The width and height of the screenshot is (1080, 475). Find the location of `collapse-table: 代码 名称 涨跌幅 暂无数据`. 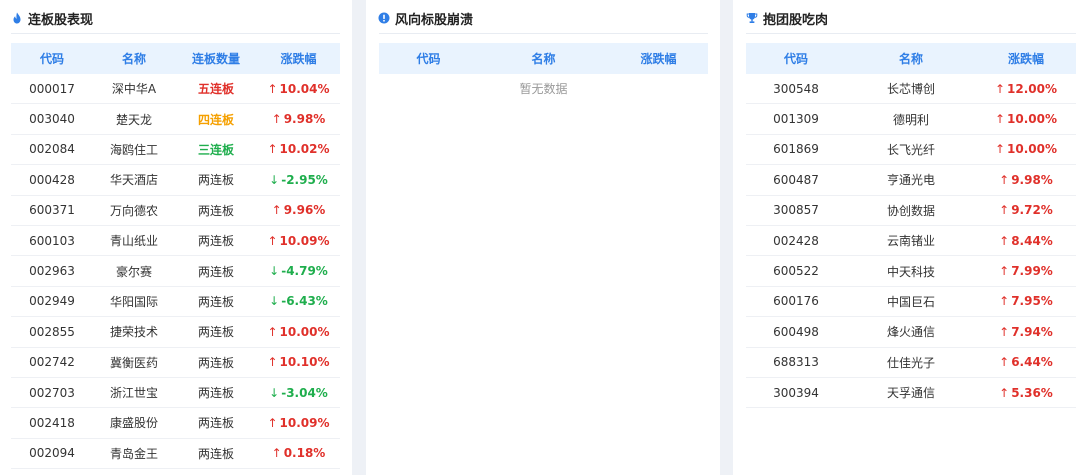

collapse-table: 代码 名称 涨跌幅 暂无数据 is located at coordinates (543, 73).